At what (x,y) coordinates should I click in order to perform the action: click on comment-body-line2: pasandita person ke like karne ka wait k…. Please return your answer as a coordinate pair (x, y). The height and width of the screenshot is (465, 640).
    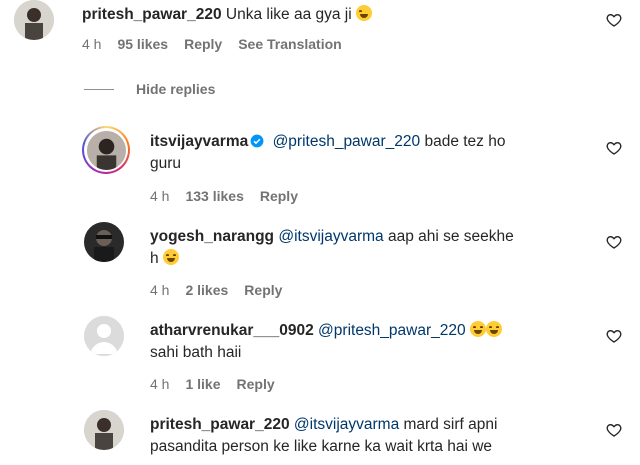
    Looking at the image, I should click on (321, 446).